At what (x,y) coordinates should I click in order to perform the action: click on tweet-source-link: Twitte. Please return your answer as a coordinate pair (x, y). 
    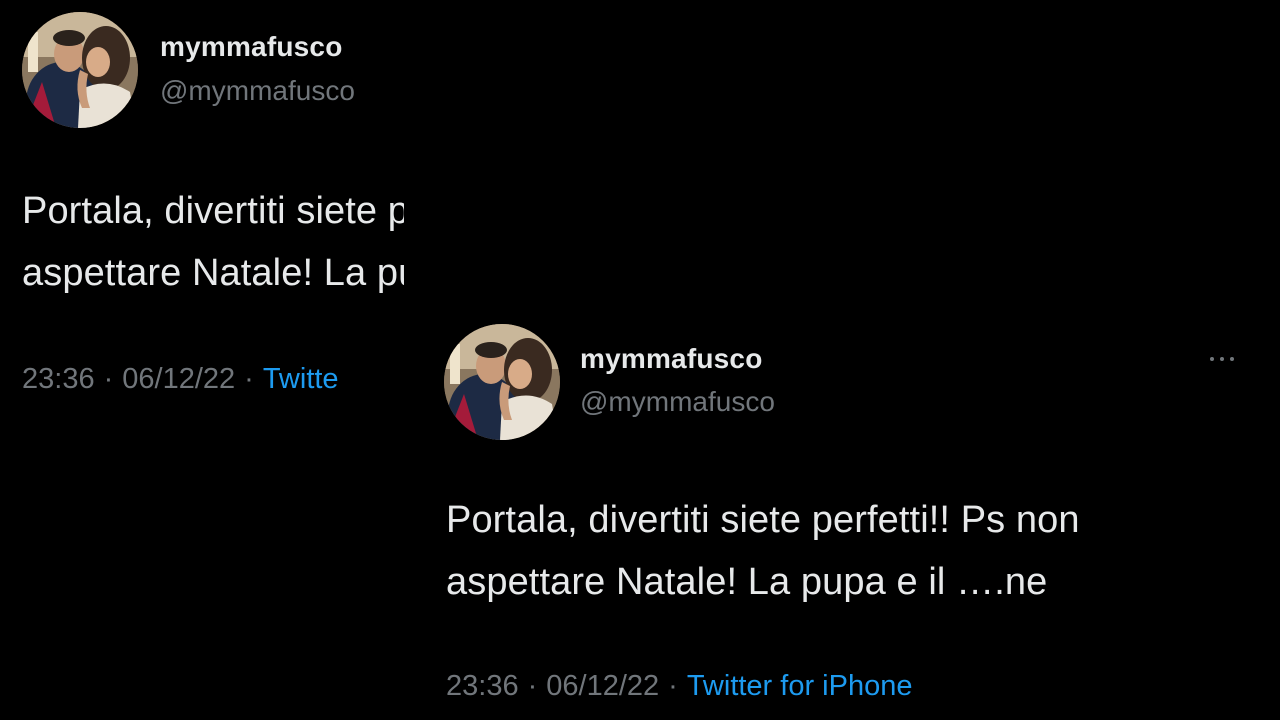
    Looking at the image, I should click on (301, 379).